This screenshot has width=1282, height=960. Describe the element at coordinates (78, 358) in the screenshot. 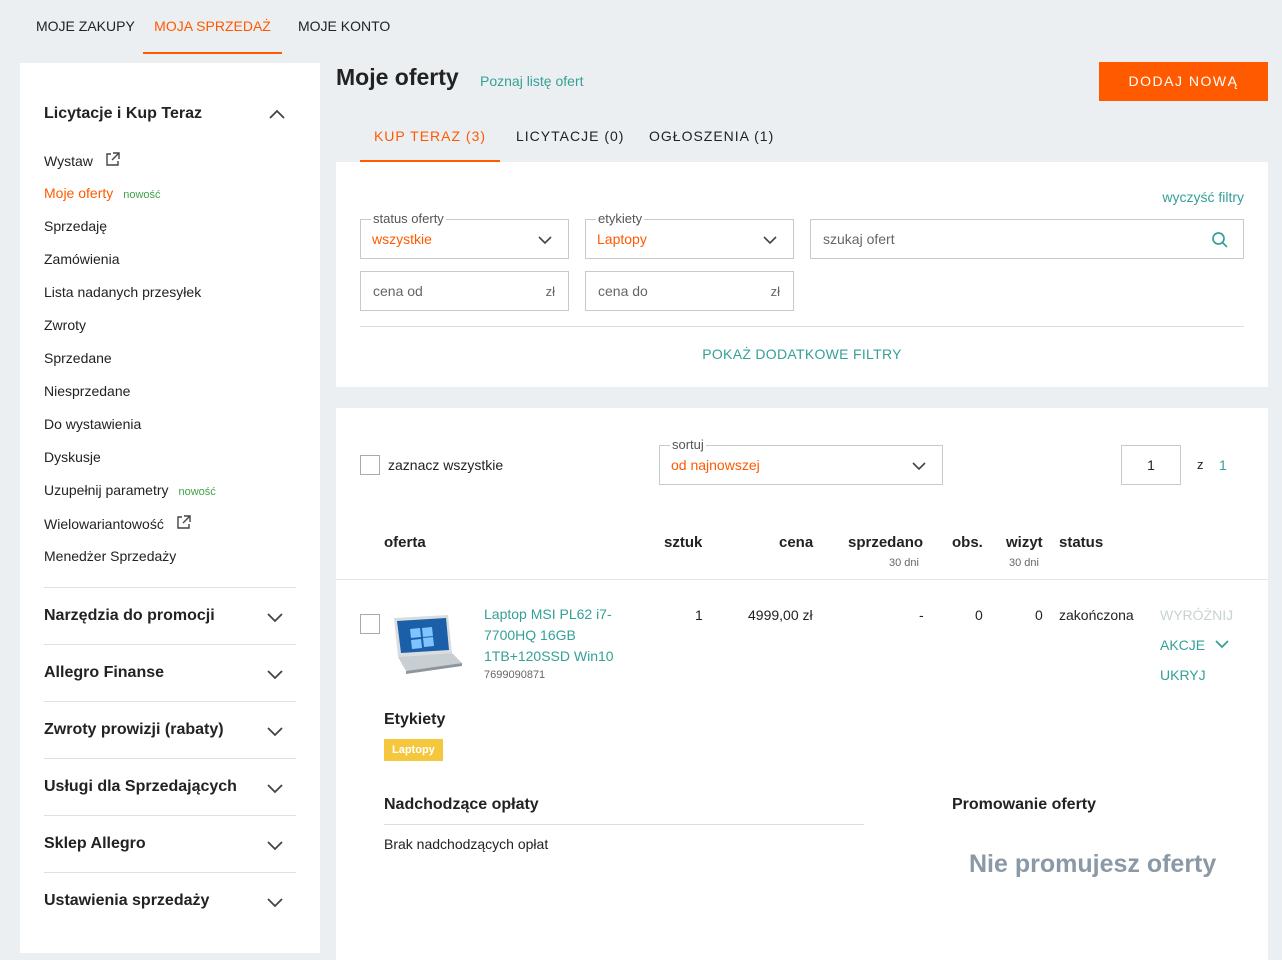

I see `sidebar-item-sprzedane: Sprzedane` at that location.